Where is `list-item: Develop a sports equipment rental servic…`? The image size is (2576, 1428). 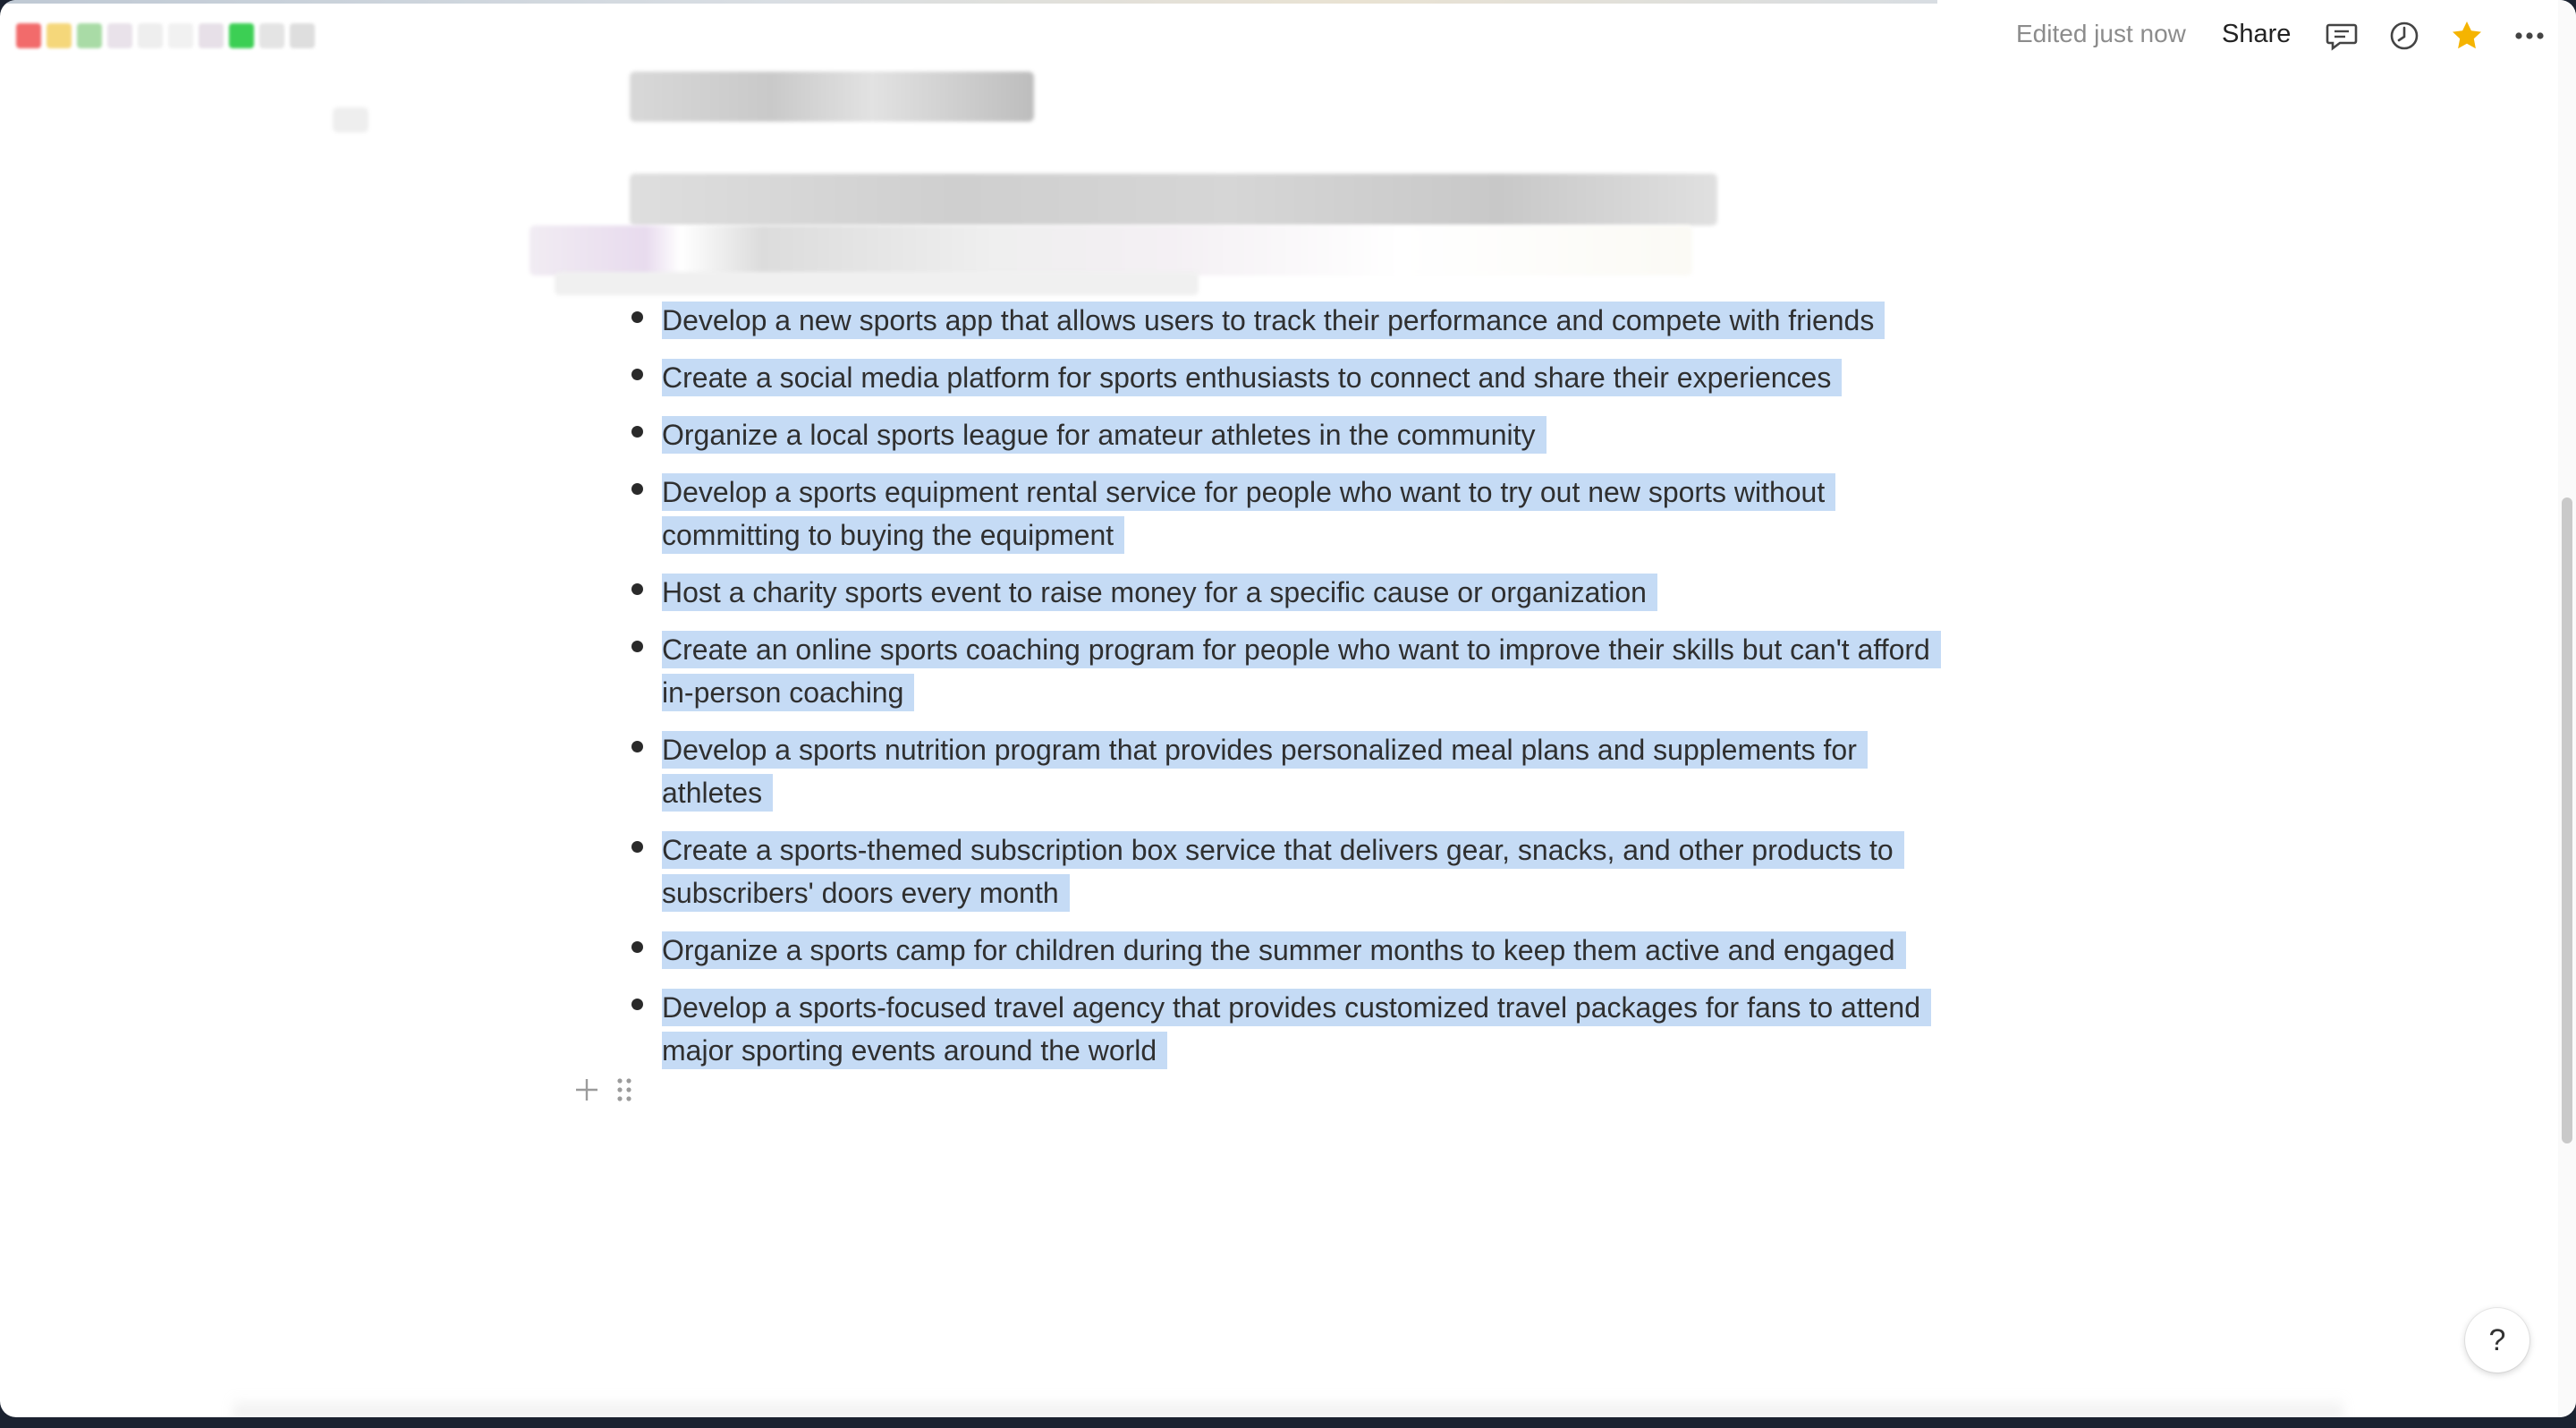
list-item: Develop a sports equipment rental servic… is located at coordinates (1281, 514).